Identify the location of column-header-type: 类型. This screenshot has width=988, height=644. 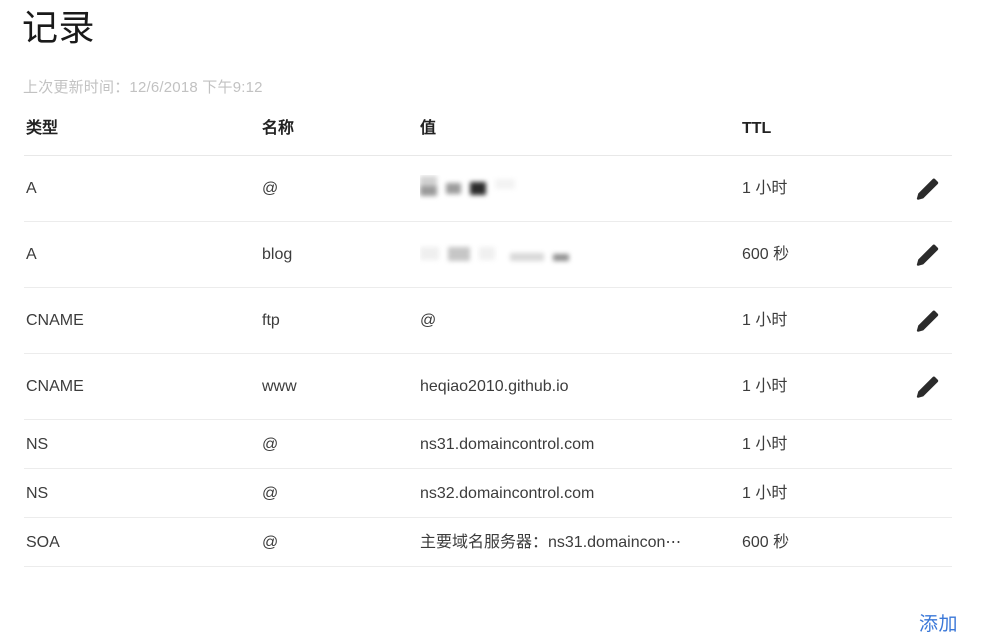
(42, 128).